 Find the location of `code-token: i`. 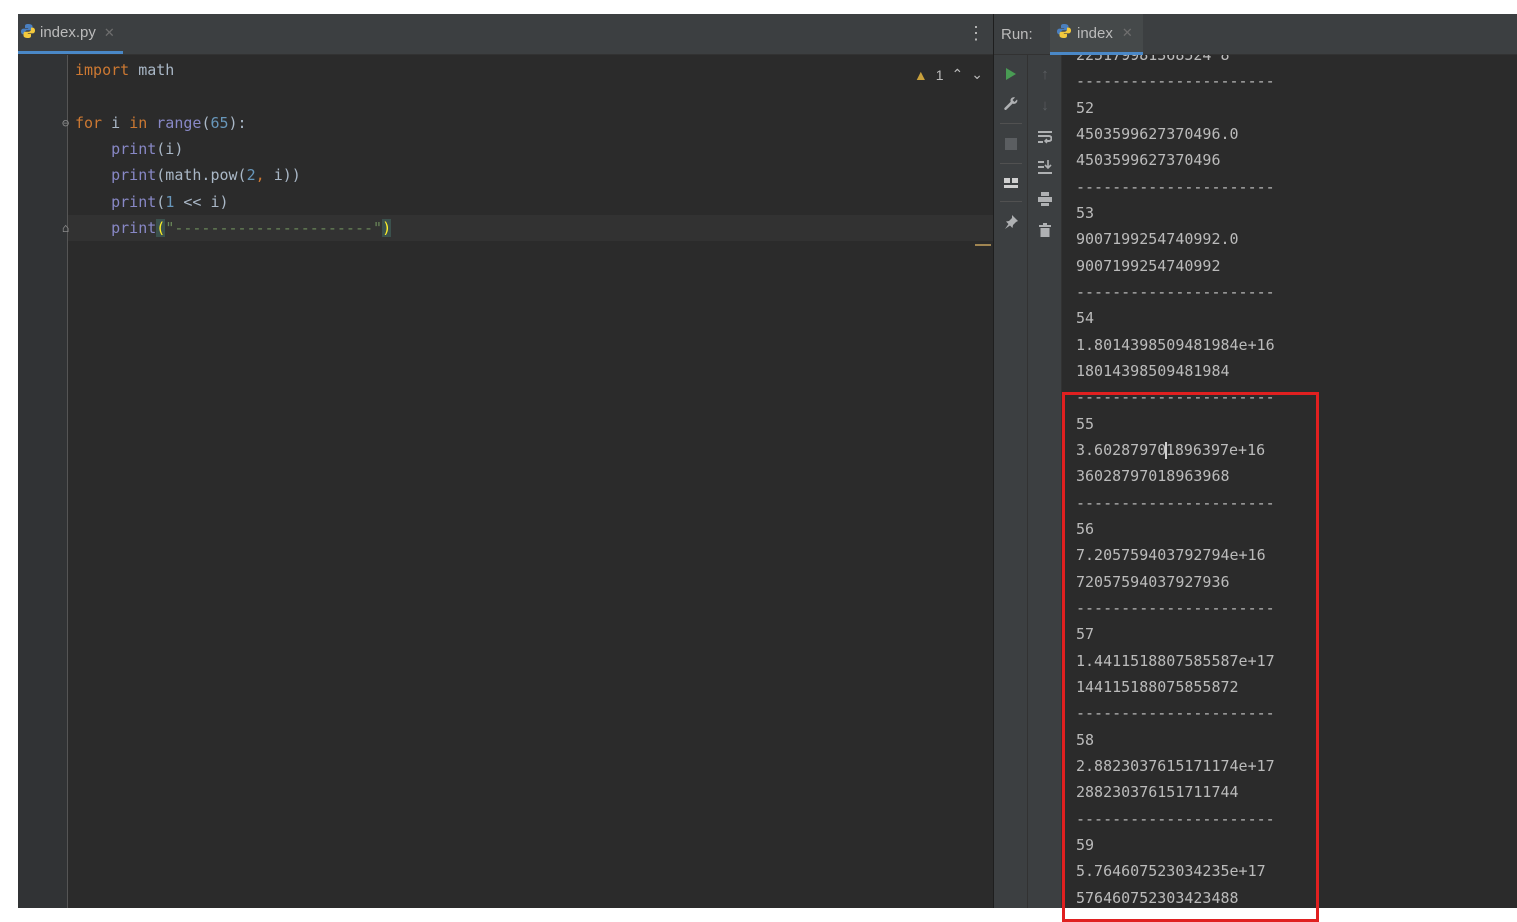

code-token: i is located at coordinates (116, 122).